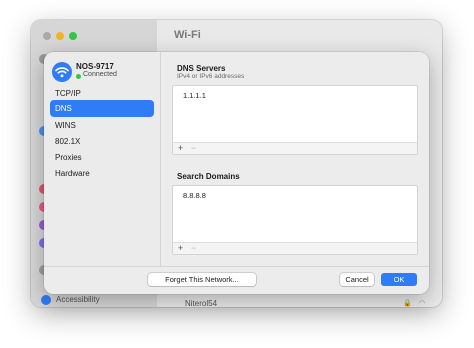 The image size is (474, 348). Describe the element at coordinates (211, 76) in the screenshot. I see `dns-servers-subtitle: IPv4 or IPv6 addresses` at that location.